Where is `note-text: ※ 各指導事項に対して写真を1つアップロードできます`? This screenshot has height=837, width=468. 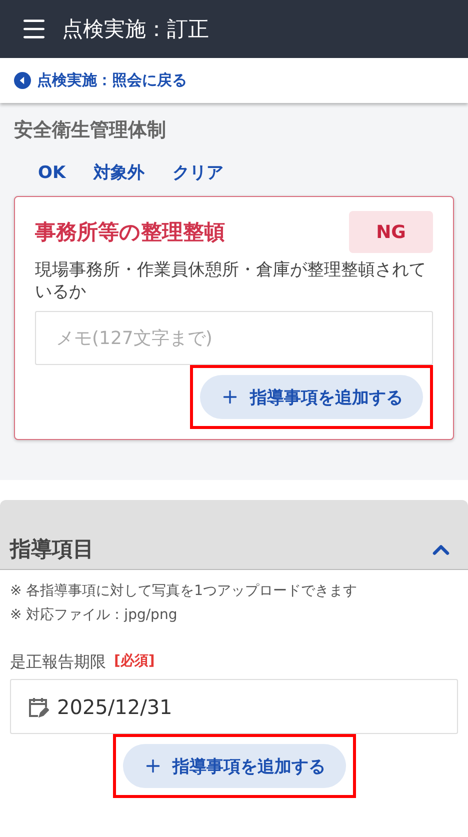
note-text: ※ 各指導事項に対して写真を1つアップロードできます is located at coordinates (184, 591).